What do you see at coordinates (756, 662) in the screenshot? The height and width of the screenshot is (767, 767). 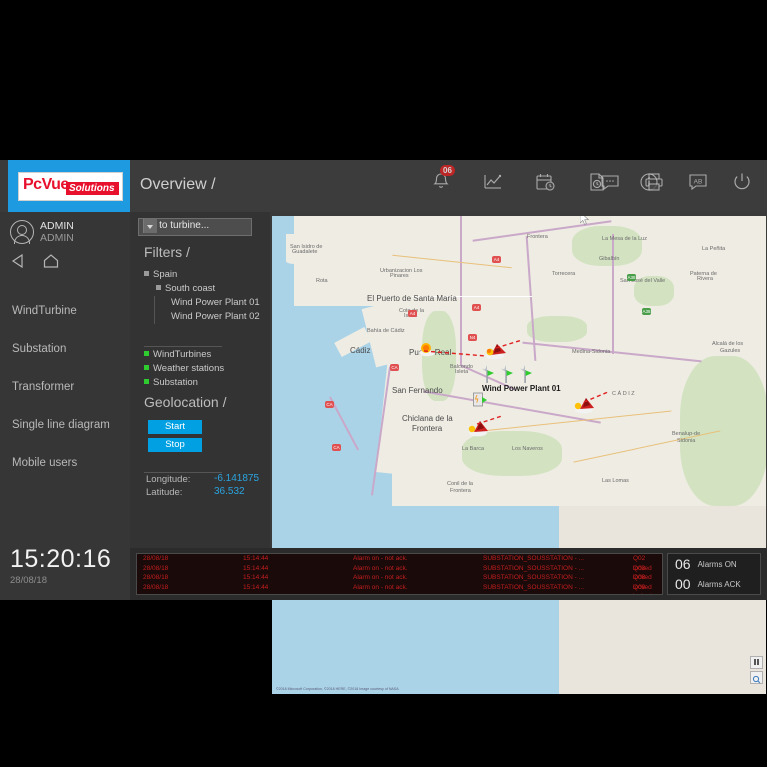 I see `map-control-pause` at bounding box center [756, 662].